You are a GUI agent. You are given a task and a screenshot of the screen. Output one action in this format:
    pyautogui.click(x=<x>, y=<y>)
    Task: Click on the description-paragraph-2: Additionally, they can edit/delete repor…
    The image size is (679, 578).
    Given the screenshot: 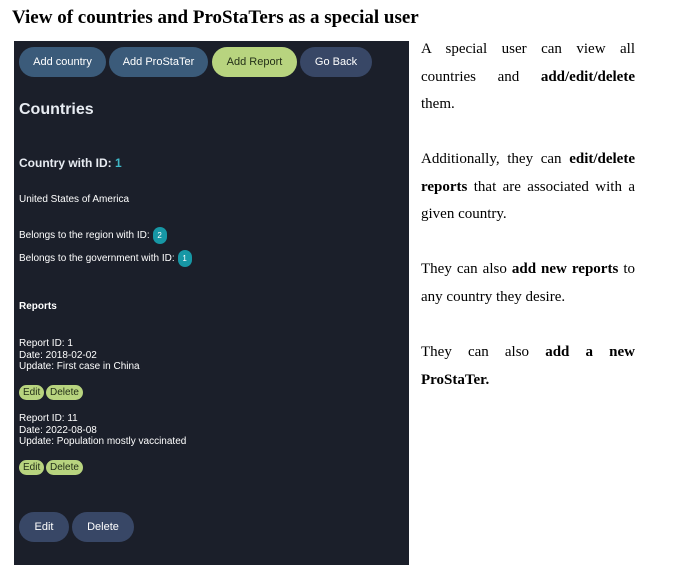 What is the action you would take?
    pyautogui.click(x=528, y=187)
    